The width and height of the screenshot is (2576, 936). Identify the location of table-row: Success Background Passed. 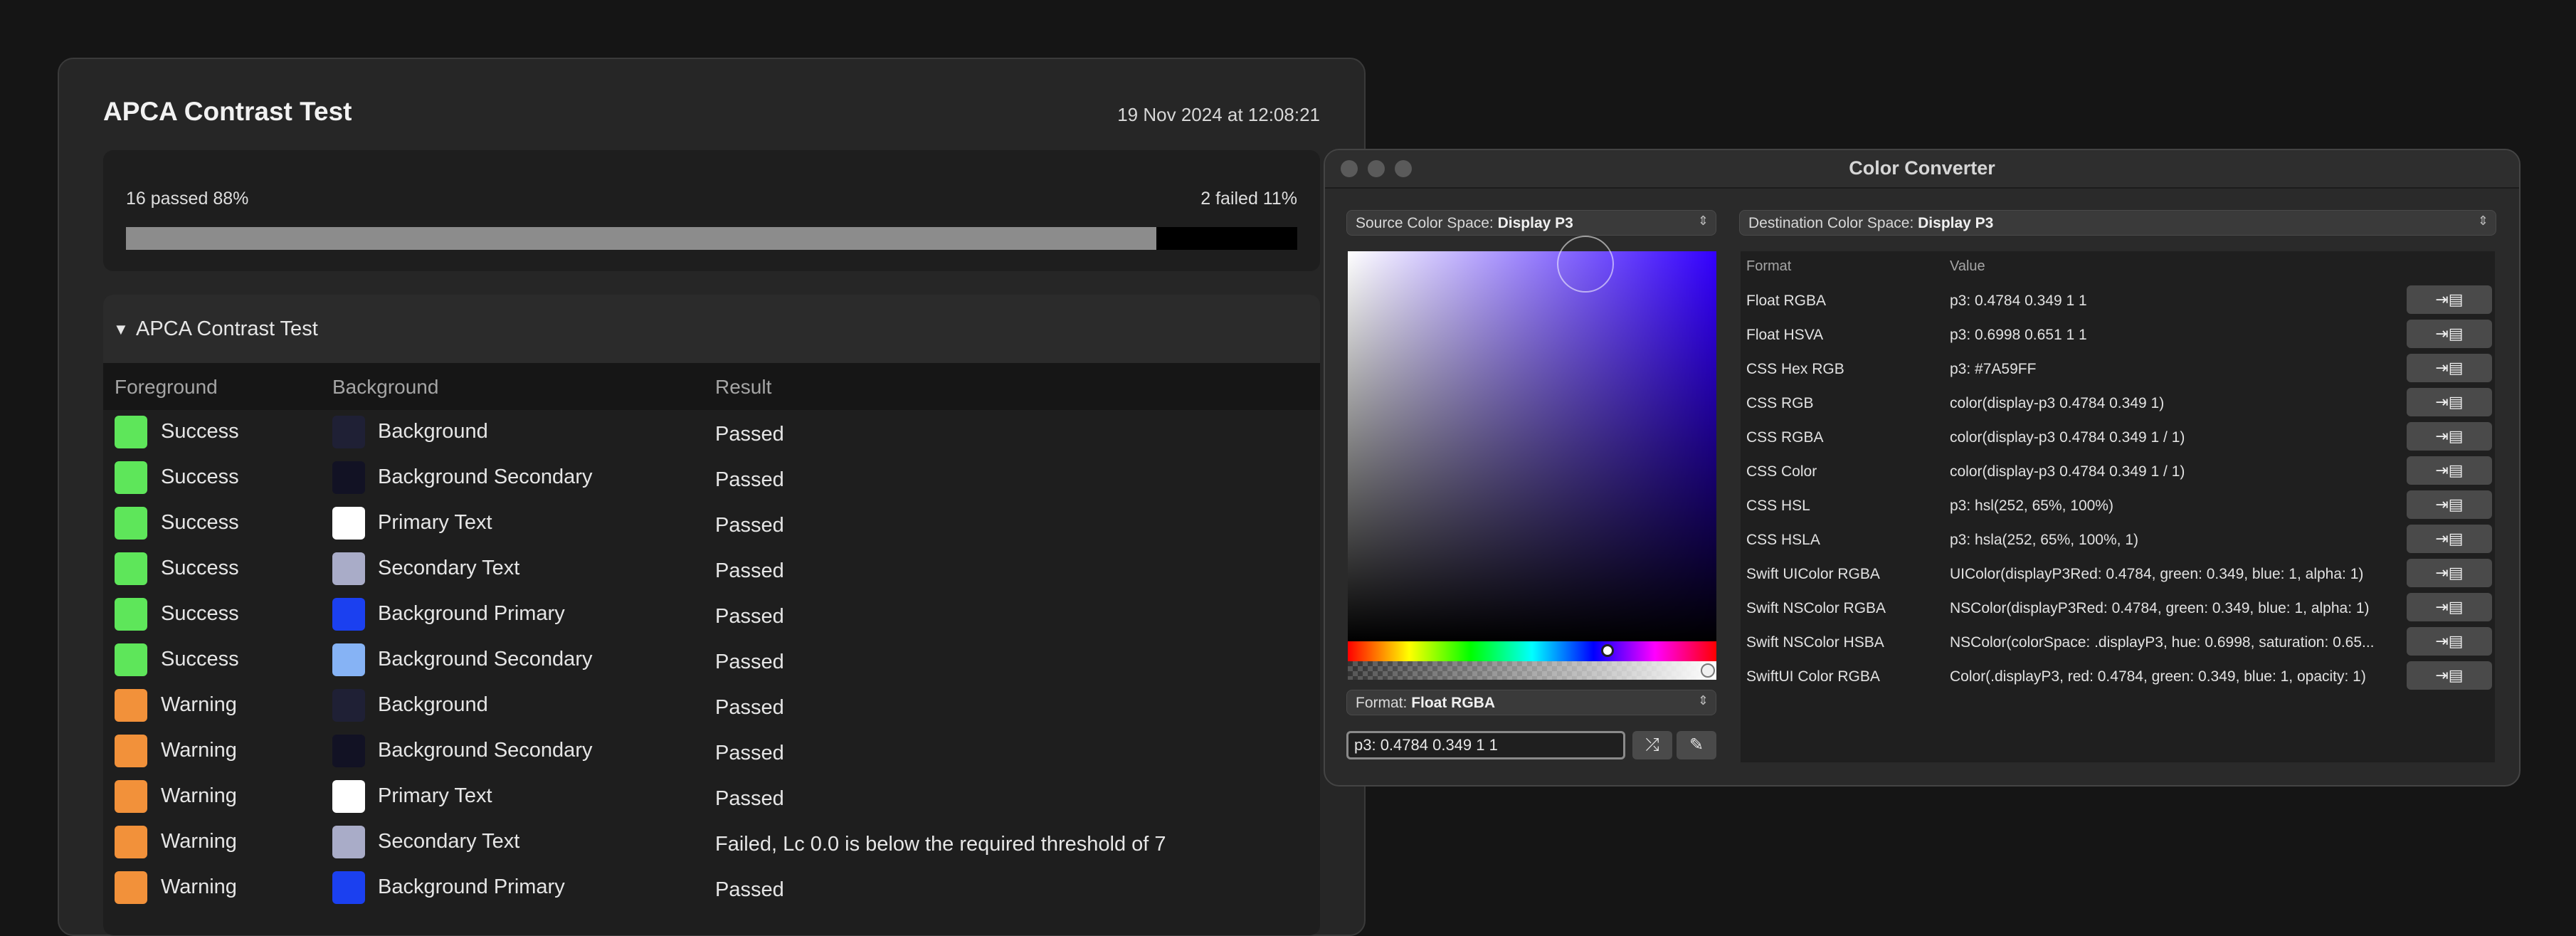
(711, 433).